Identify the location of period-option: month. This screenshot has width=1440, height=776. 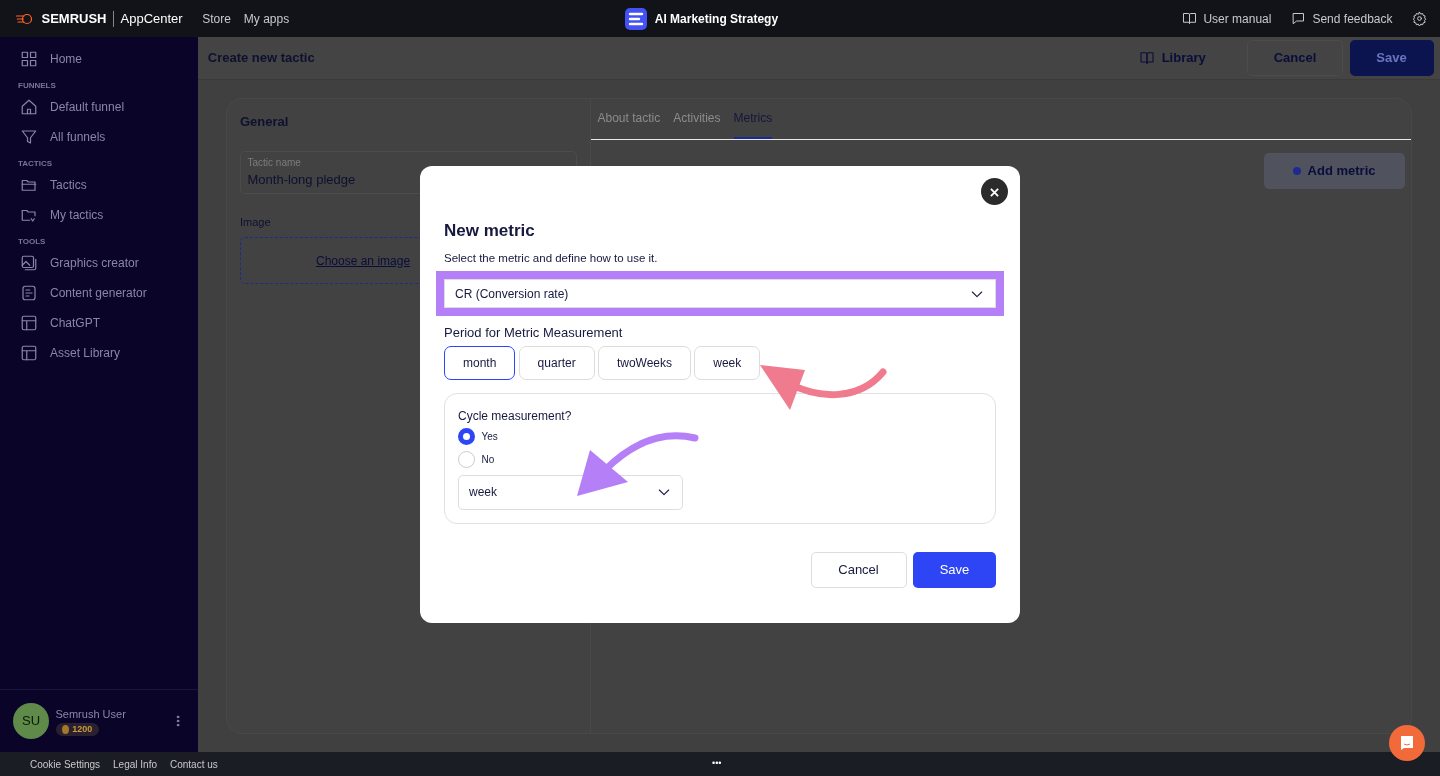
(480, 362).